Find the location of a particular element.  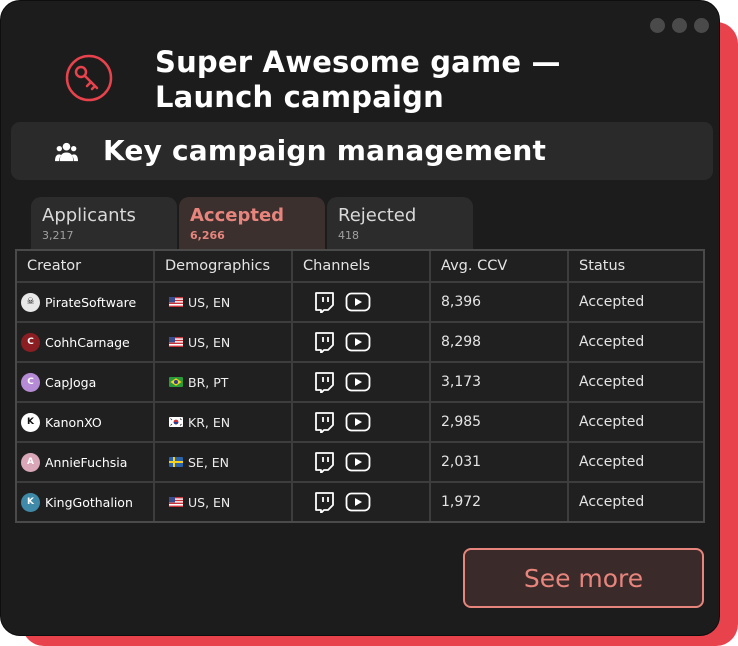

section-header: Key campaign management is located at coordinates (362, 151).